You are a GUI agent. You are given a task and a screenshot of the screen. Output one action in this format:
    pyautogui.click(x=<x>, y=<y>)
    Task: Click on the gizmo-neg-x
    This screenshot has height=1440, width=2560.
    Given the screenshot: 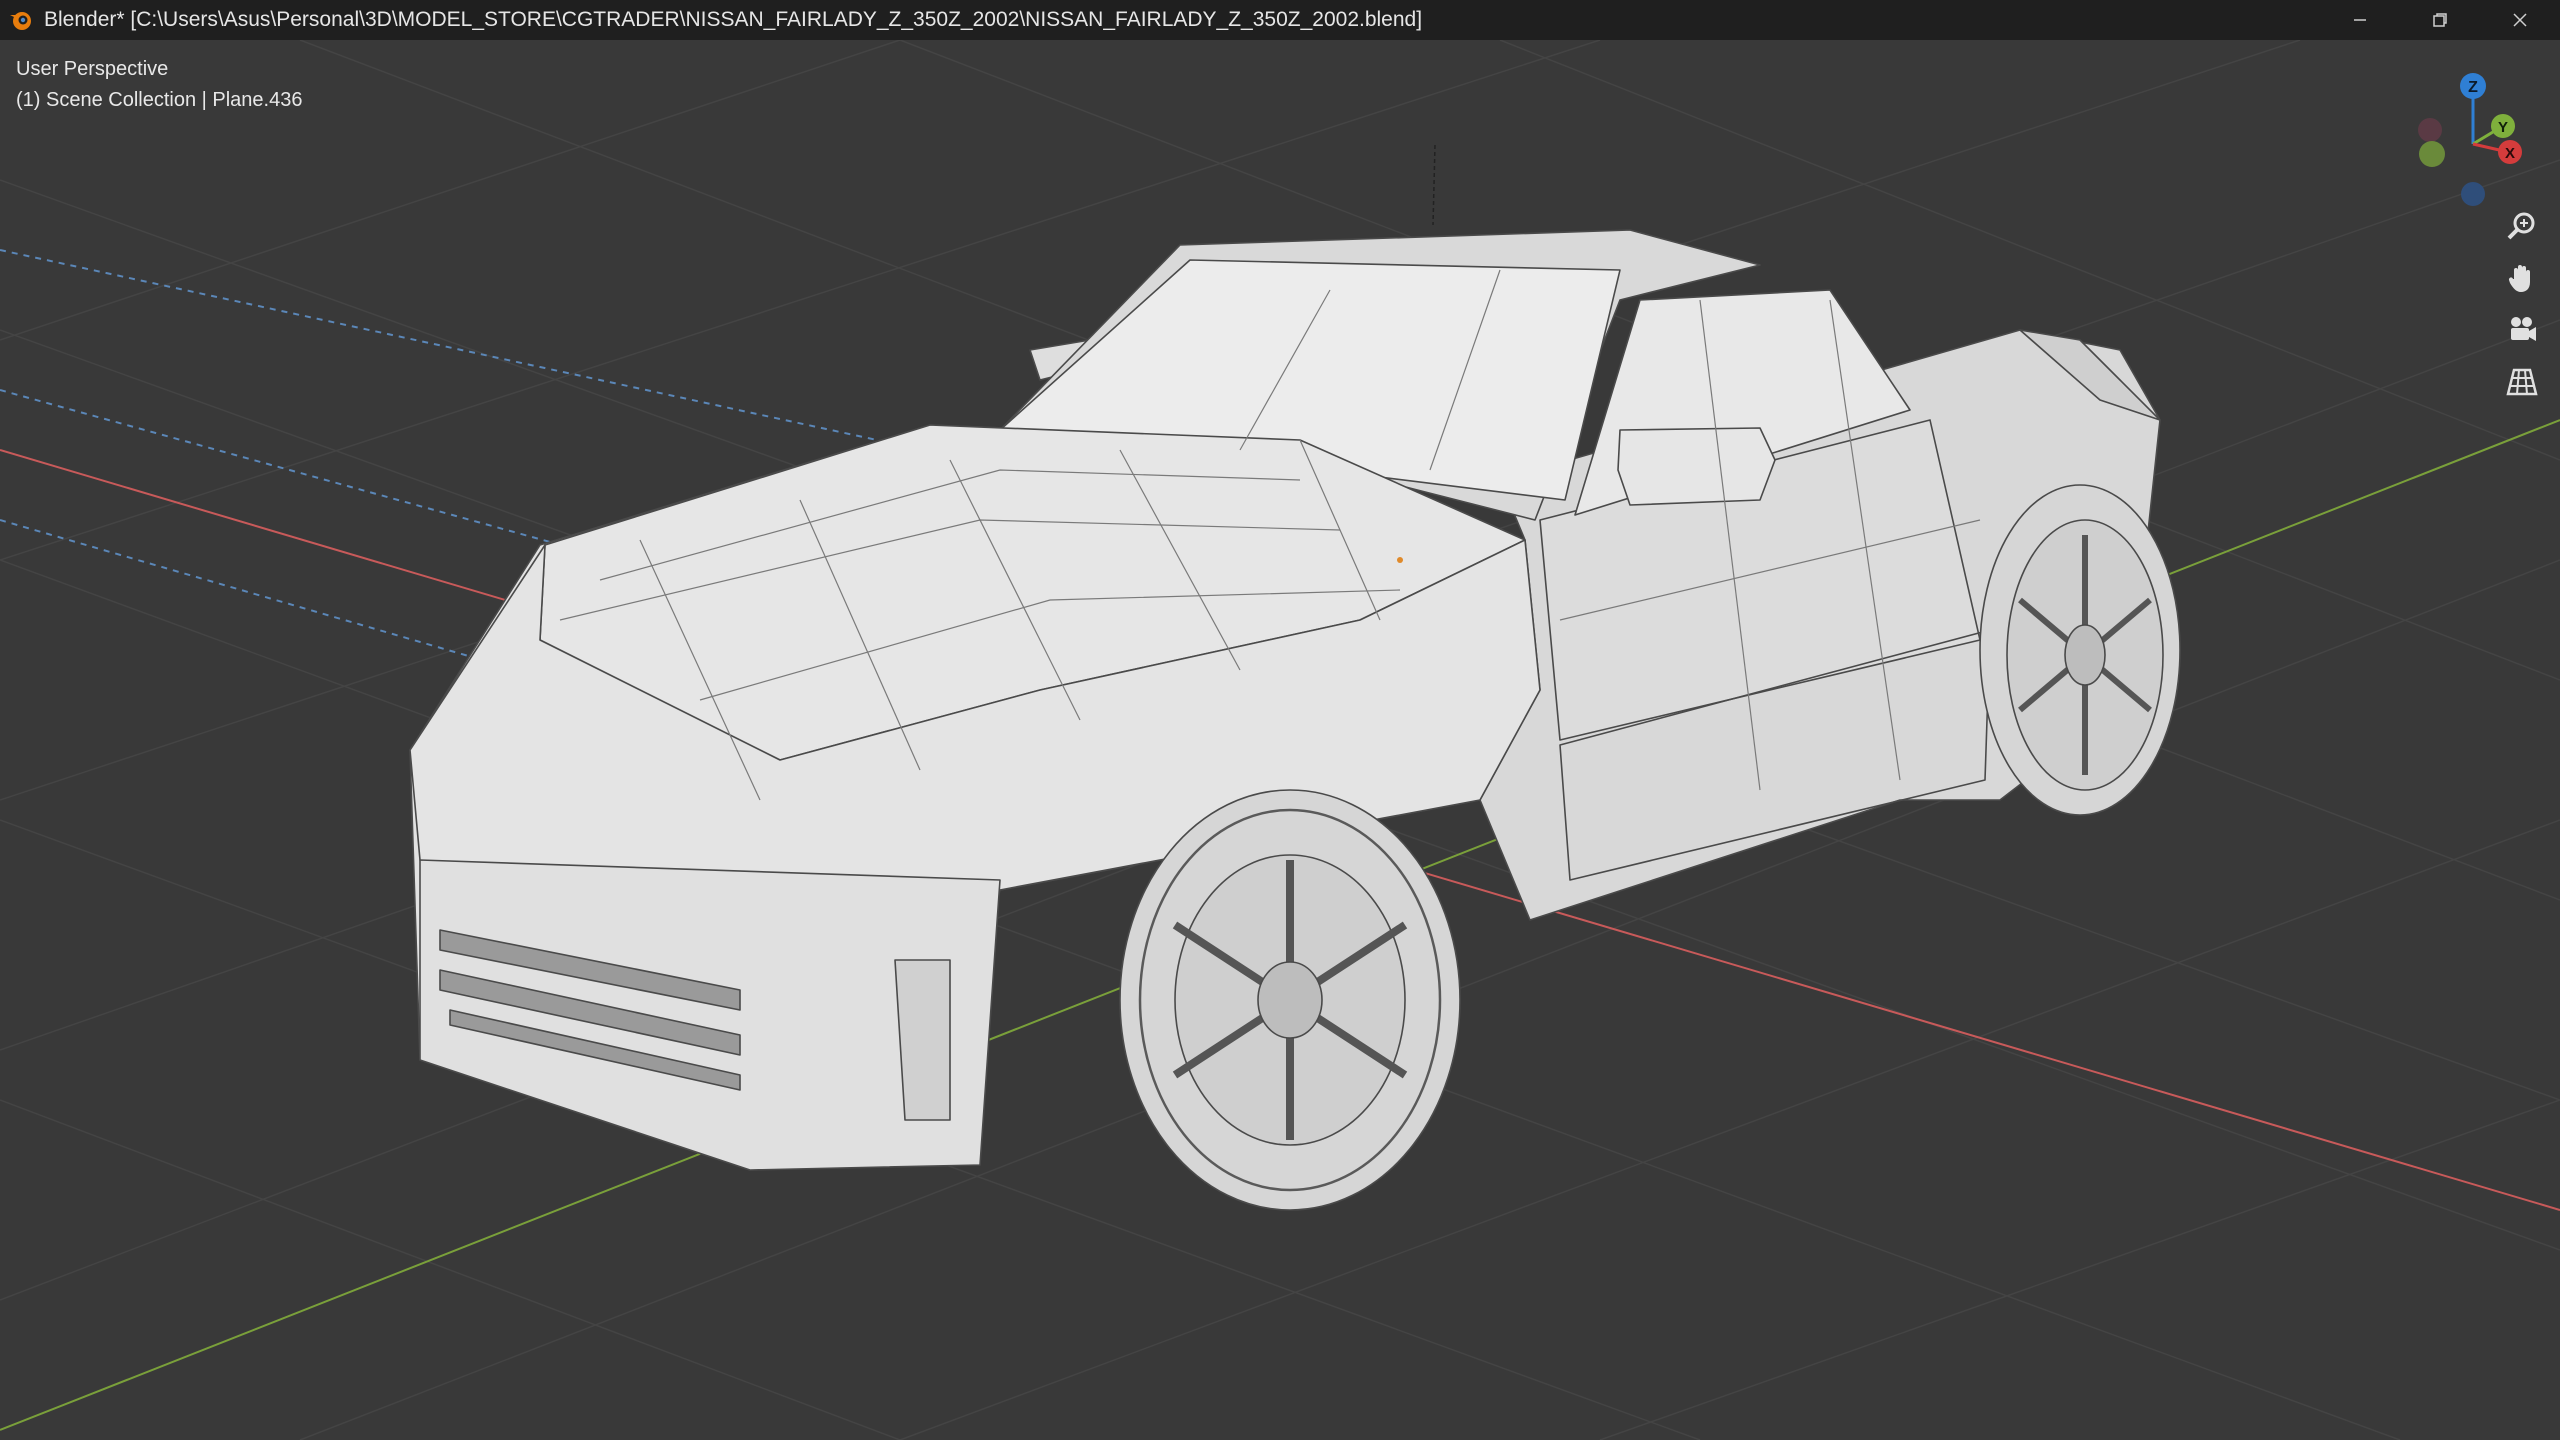 What is the action you would take?
    pyautogui.click(x=2432, y=154)
    